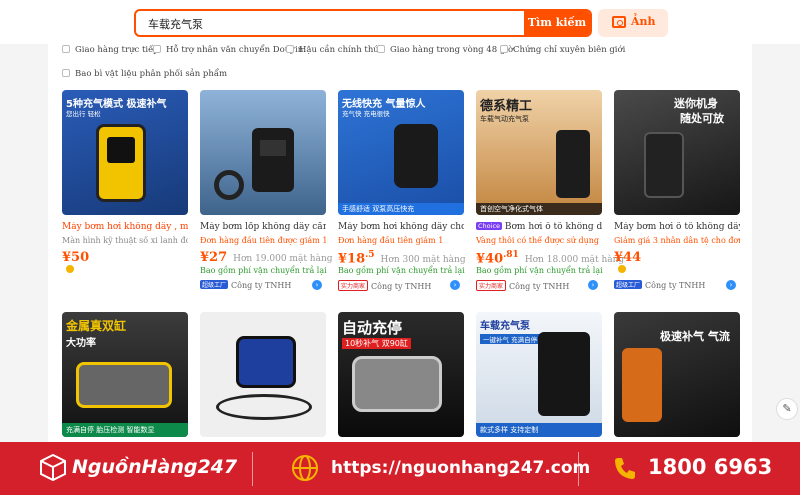 The width and height of the screenshot is (800, 495). I want to click on search-box: 车载充气泵 Tìm kiếm, so click(363, 23).